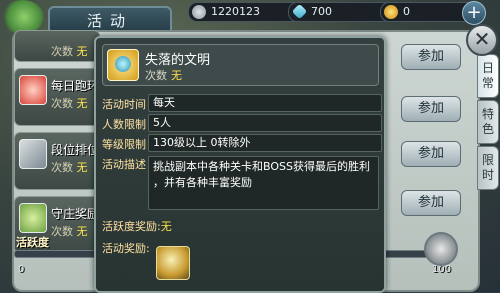 The width and height of the screenshot is (500, 293). What do you see at coordinates (199, 12) in the screenshot?
I see `silver-coin-icon` at bounding box center [199, 12].